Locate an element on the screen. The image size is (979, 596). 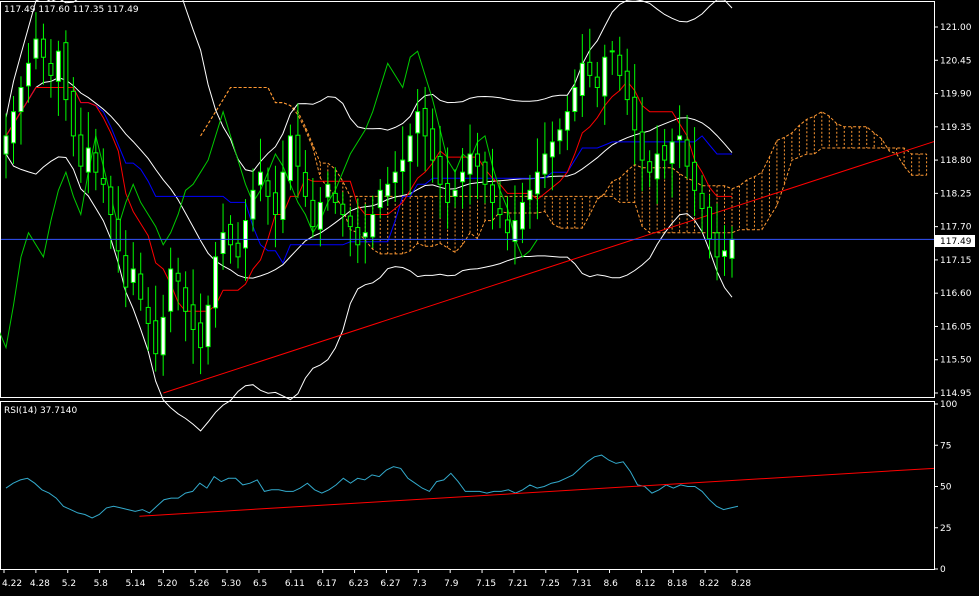
time-tick-label: 5.2 is located at coordinates (69, 584).